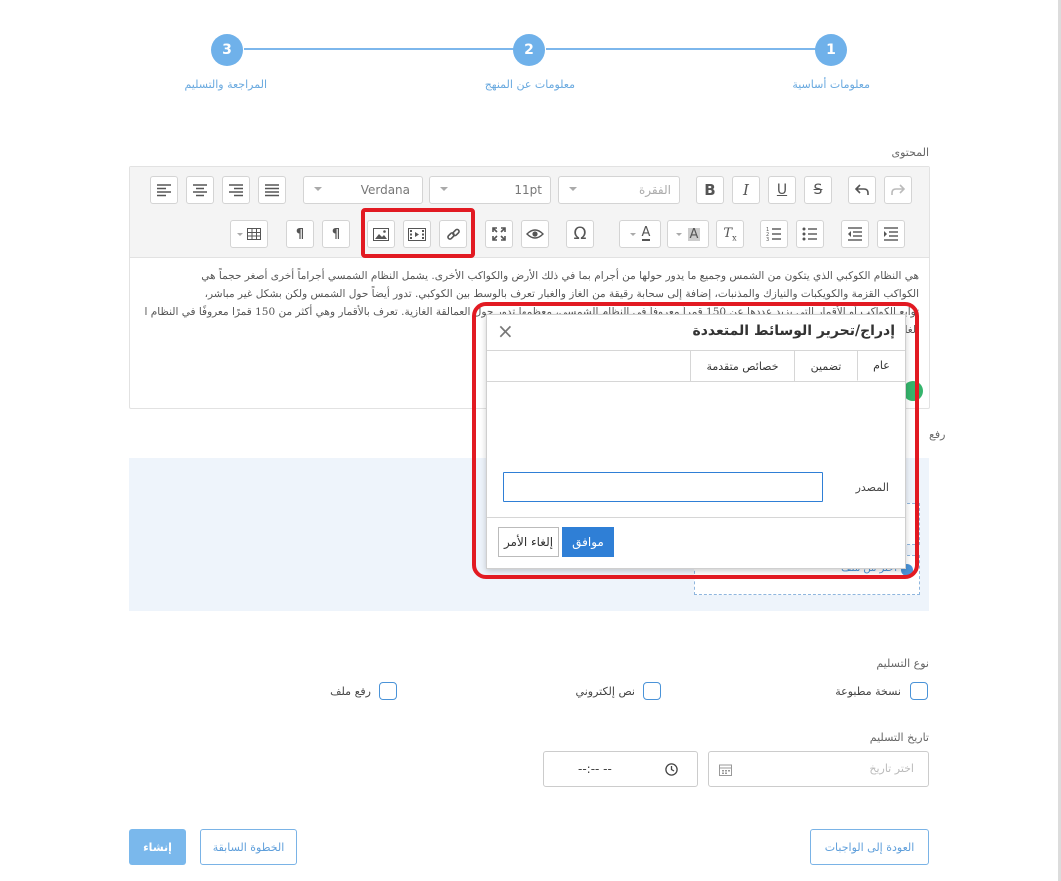 This screenshot has width=1061, height=881. I want to click on align-center-icon, so click(200, 190).